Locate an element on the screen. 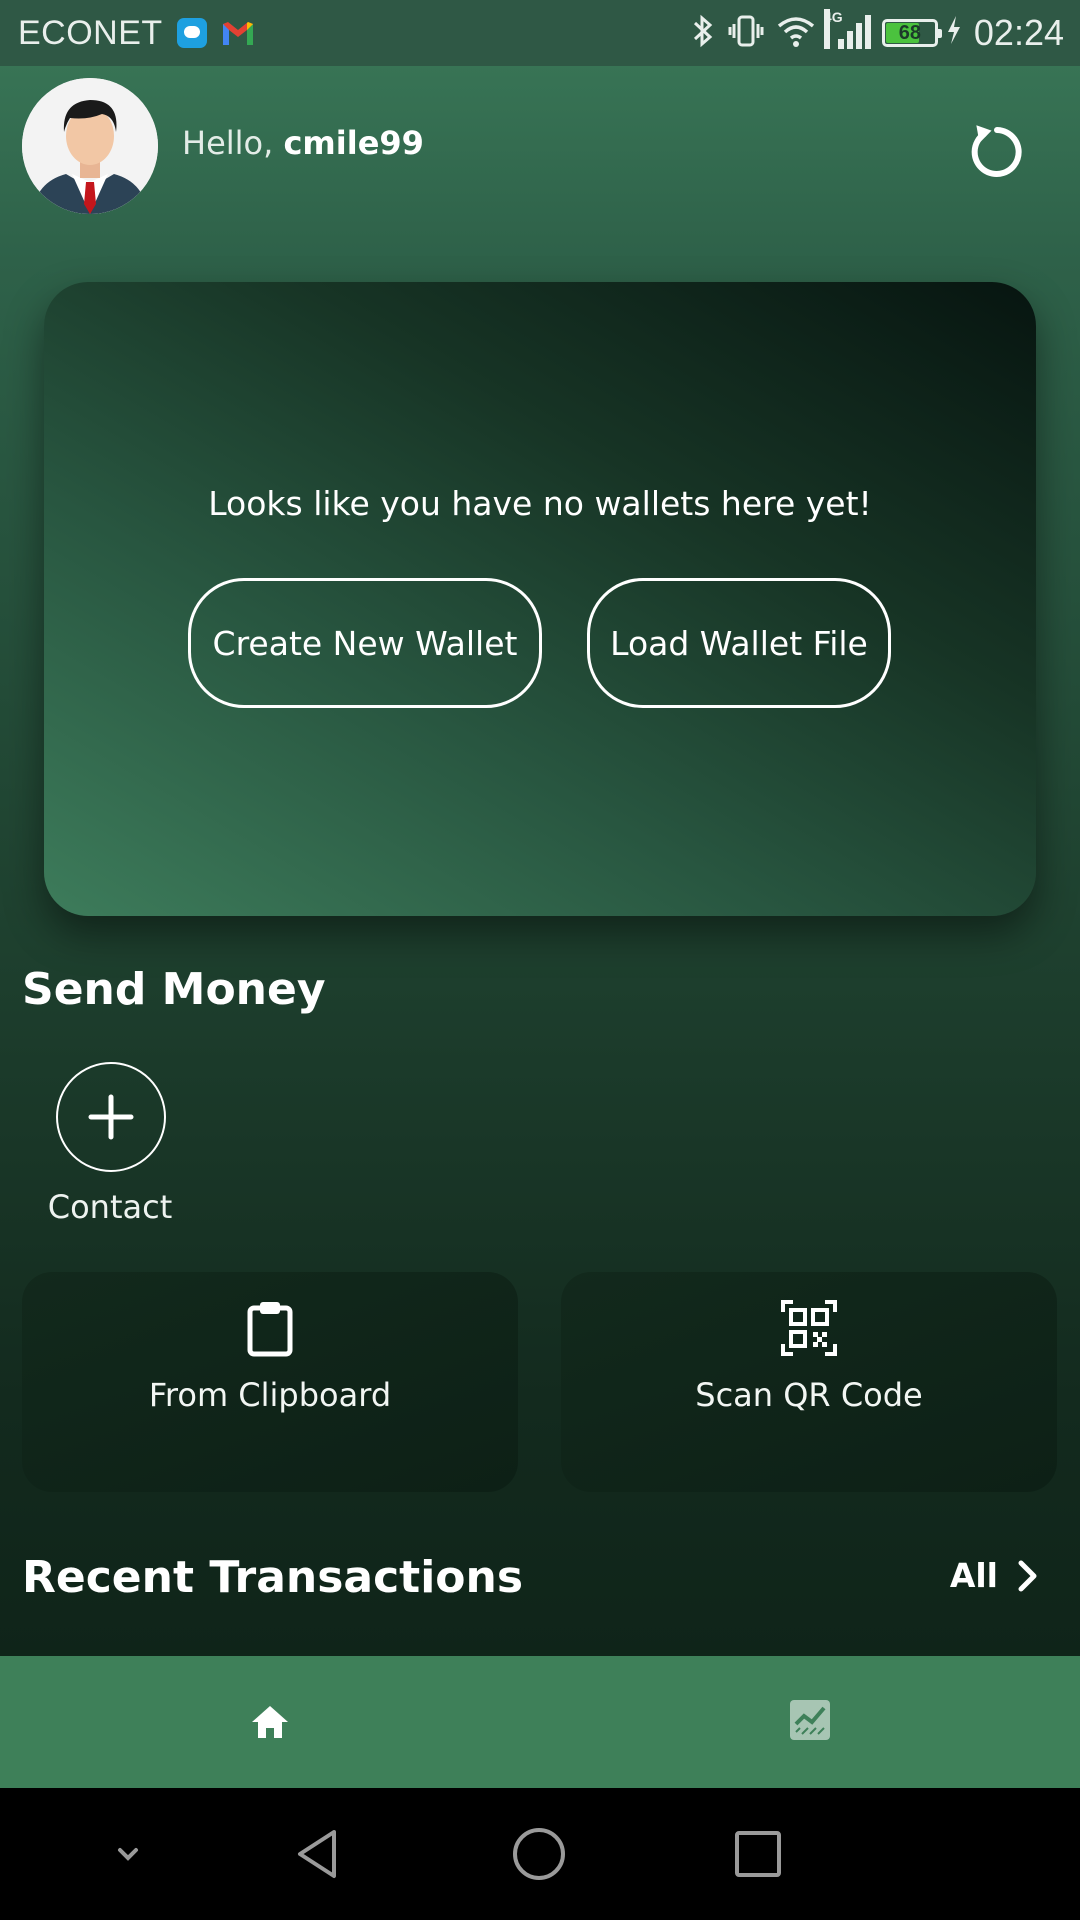  bottom-navigation is located at coordinates (540, 1722).